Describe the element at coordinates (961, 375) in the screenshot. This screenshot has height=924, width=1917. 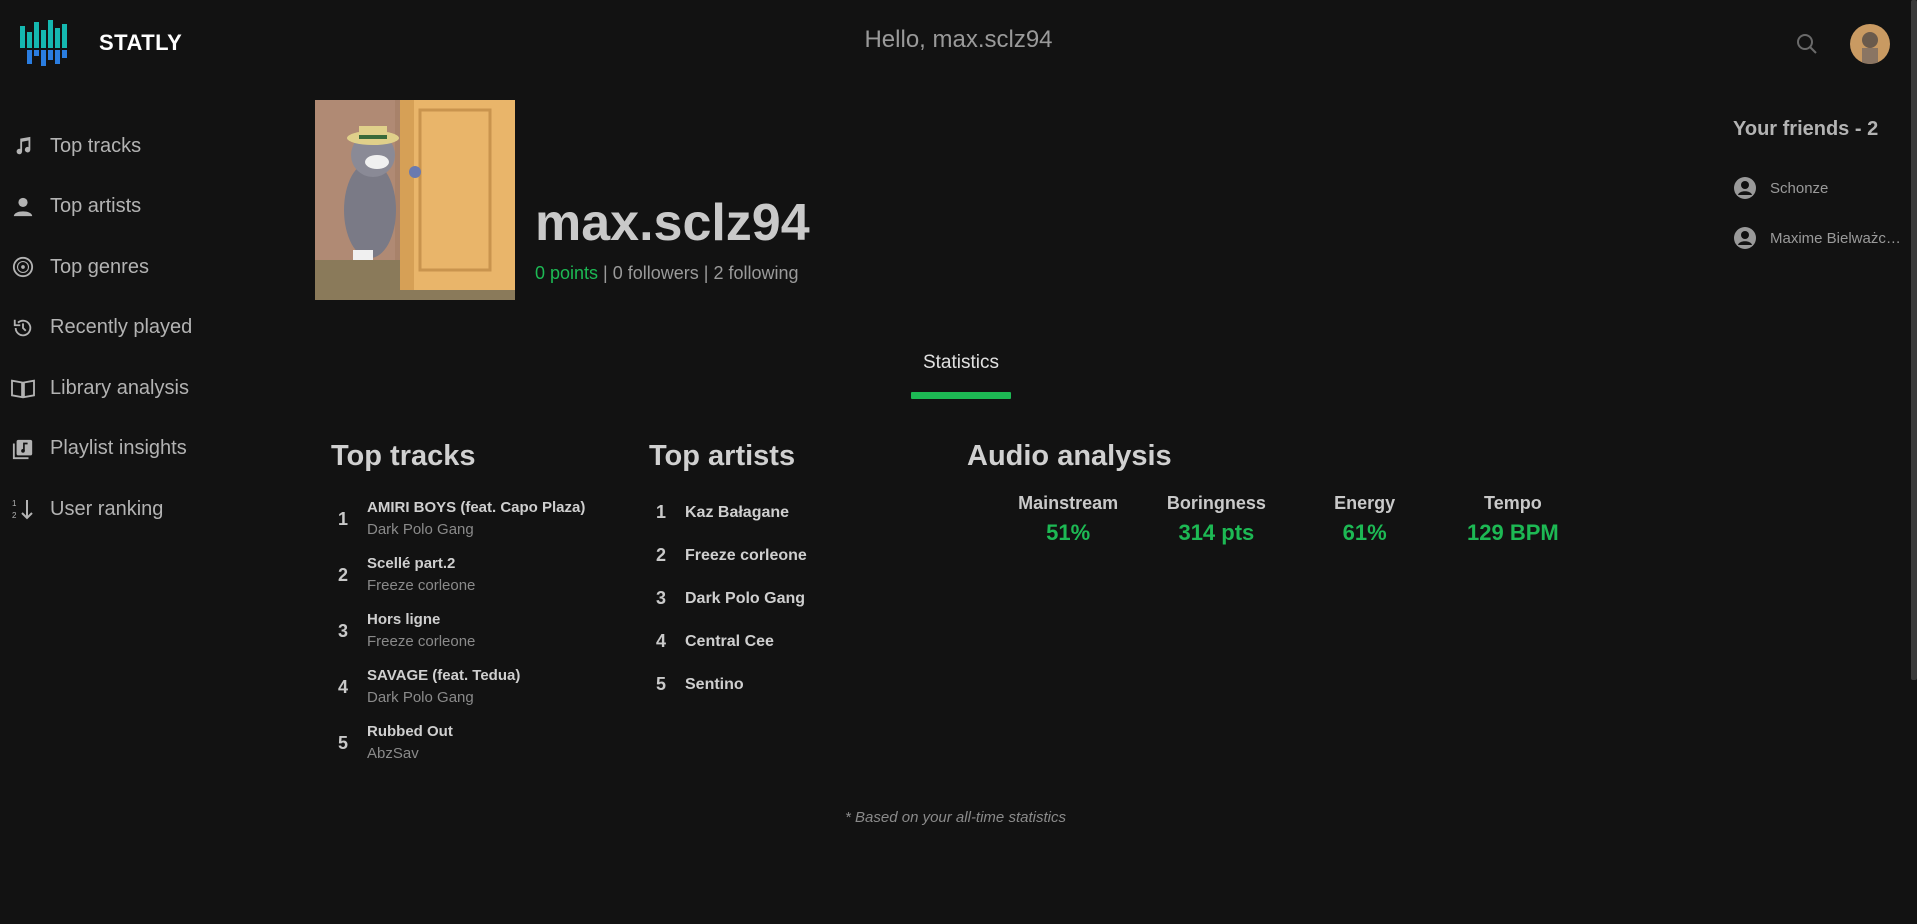
I see `tab-statistics: Statistics` at that location.